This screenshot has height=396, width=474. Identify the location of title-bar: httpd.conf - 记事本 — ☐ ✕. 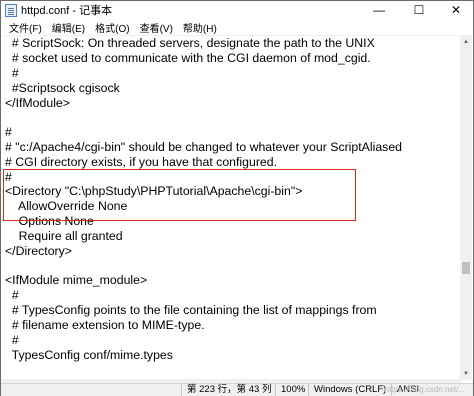
(237, 10).